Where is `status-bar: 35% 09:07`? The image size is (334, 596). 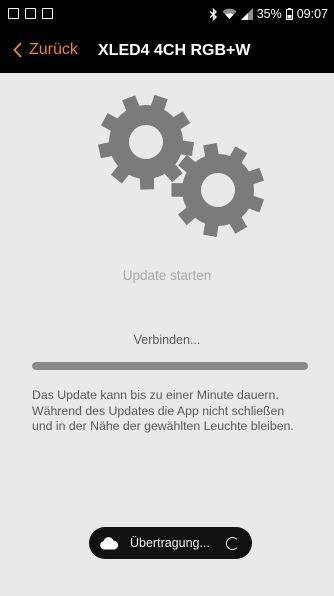
status-bar: 35% 09:07 is located at coordinates (167, 15).